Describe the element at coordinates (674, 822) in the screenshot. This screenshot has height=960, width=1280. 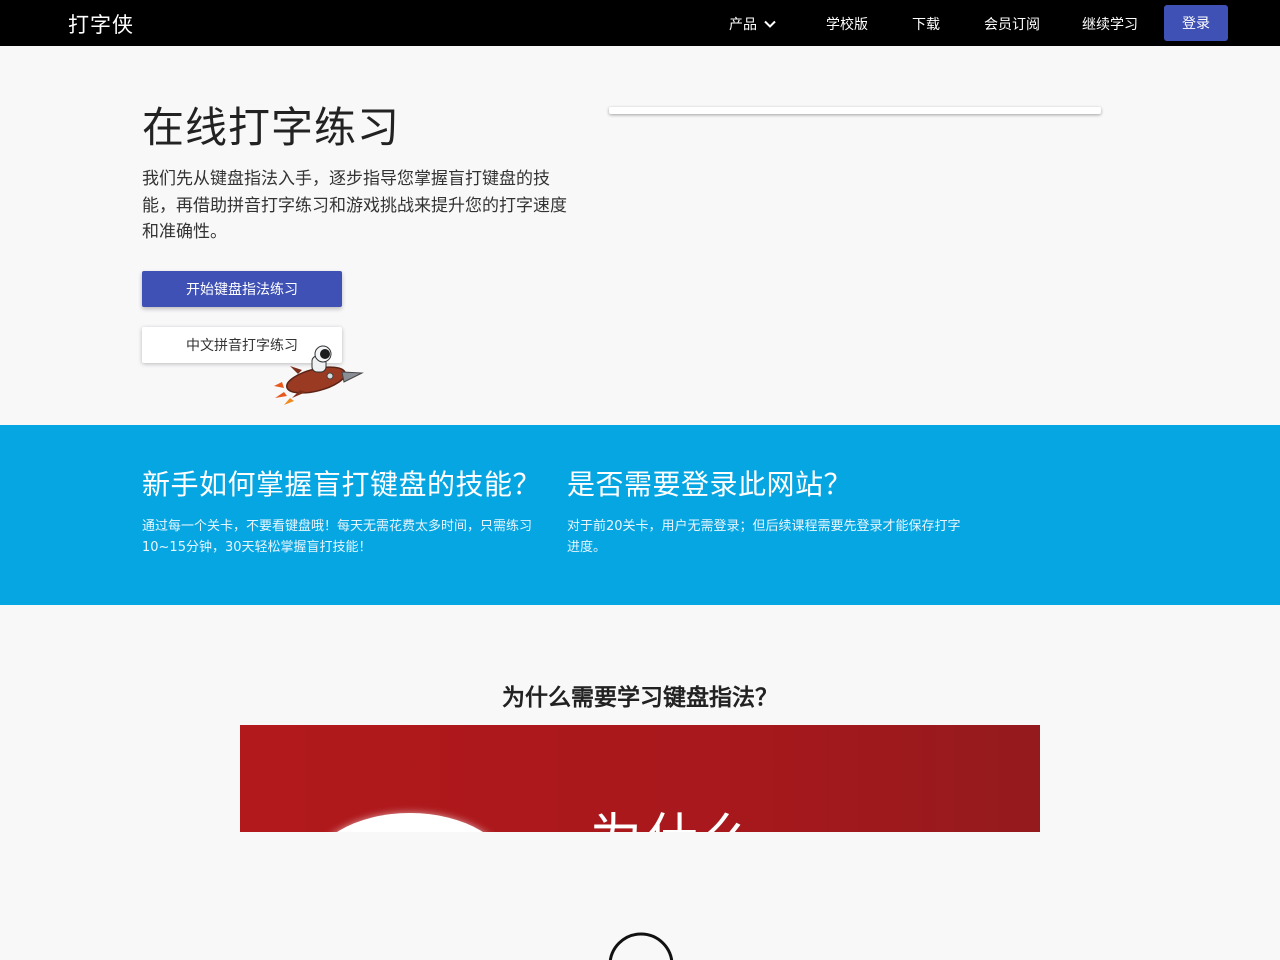
I see `video-overlay-text: 为什么` at that location.